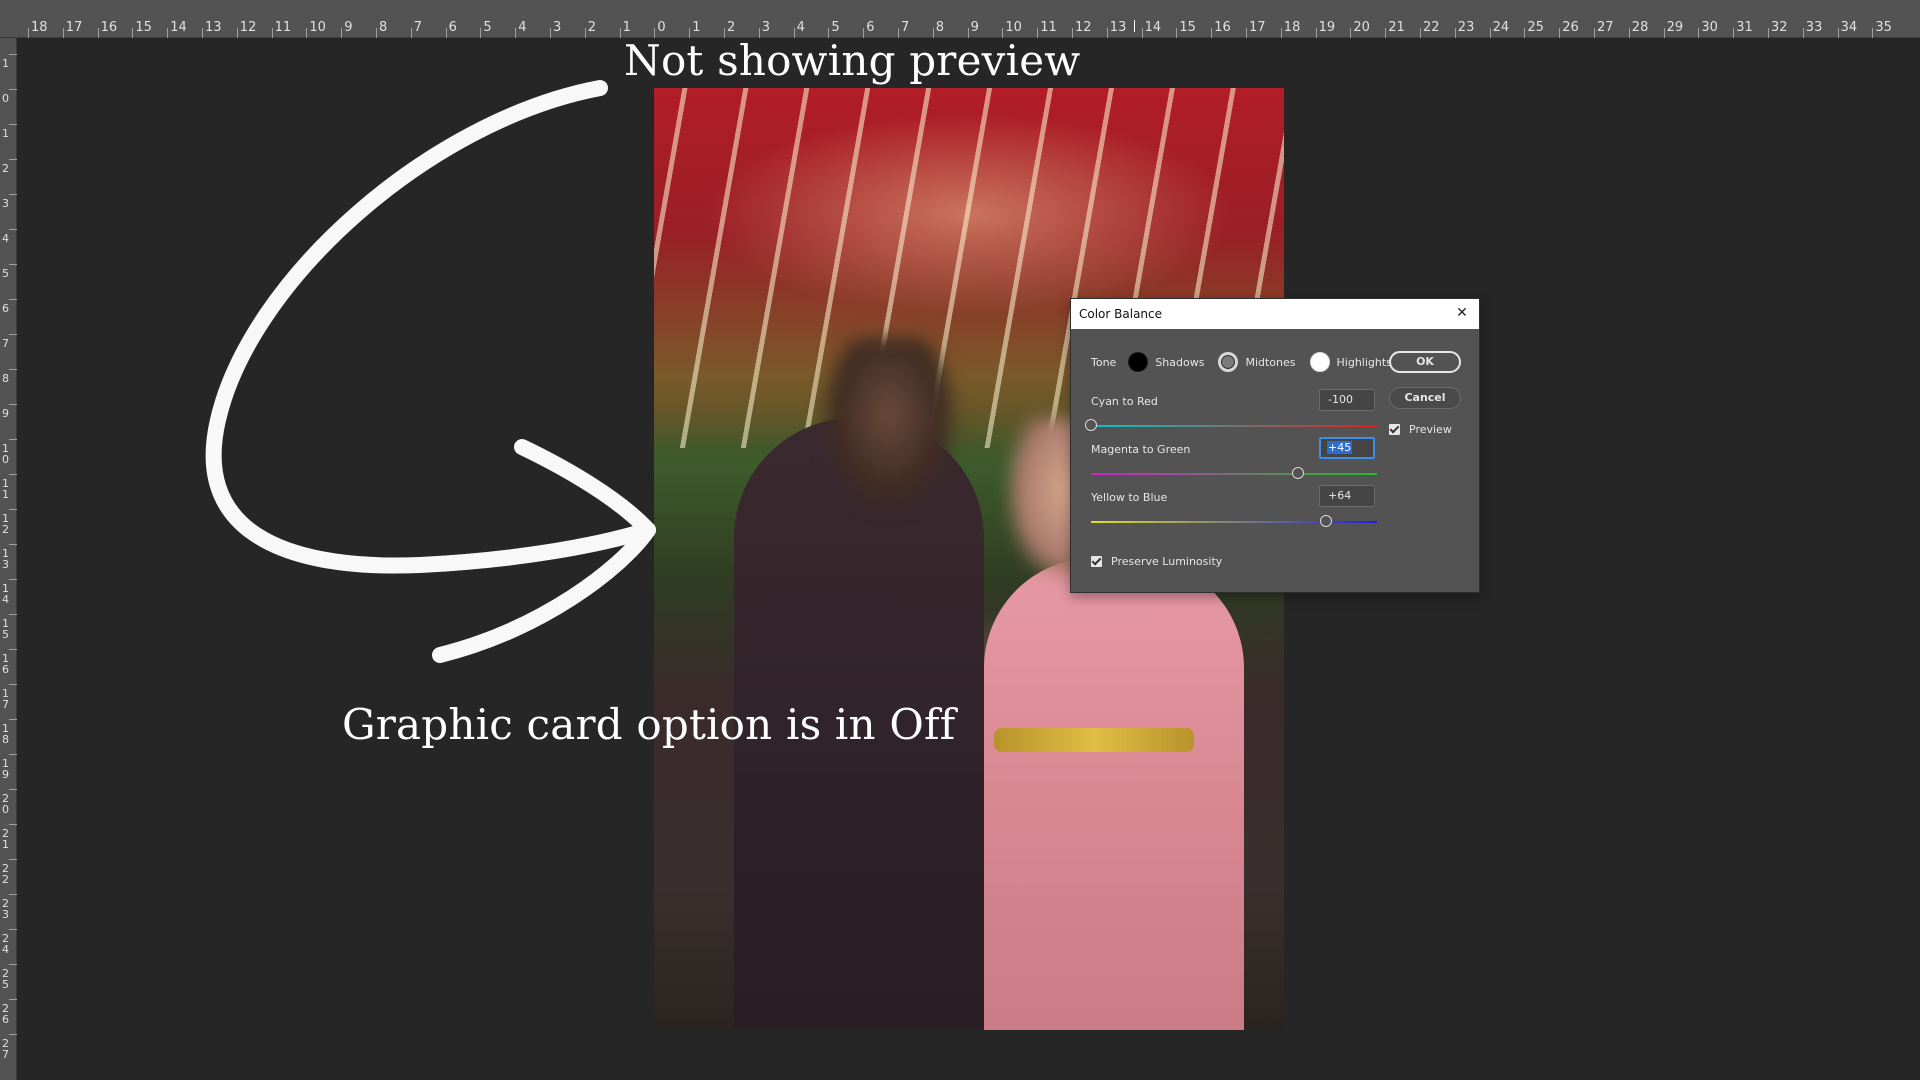 The image size is (1920, 1080). I want to click on ok-button: OK, so click(1425, 362).